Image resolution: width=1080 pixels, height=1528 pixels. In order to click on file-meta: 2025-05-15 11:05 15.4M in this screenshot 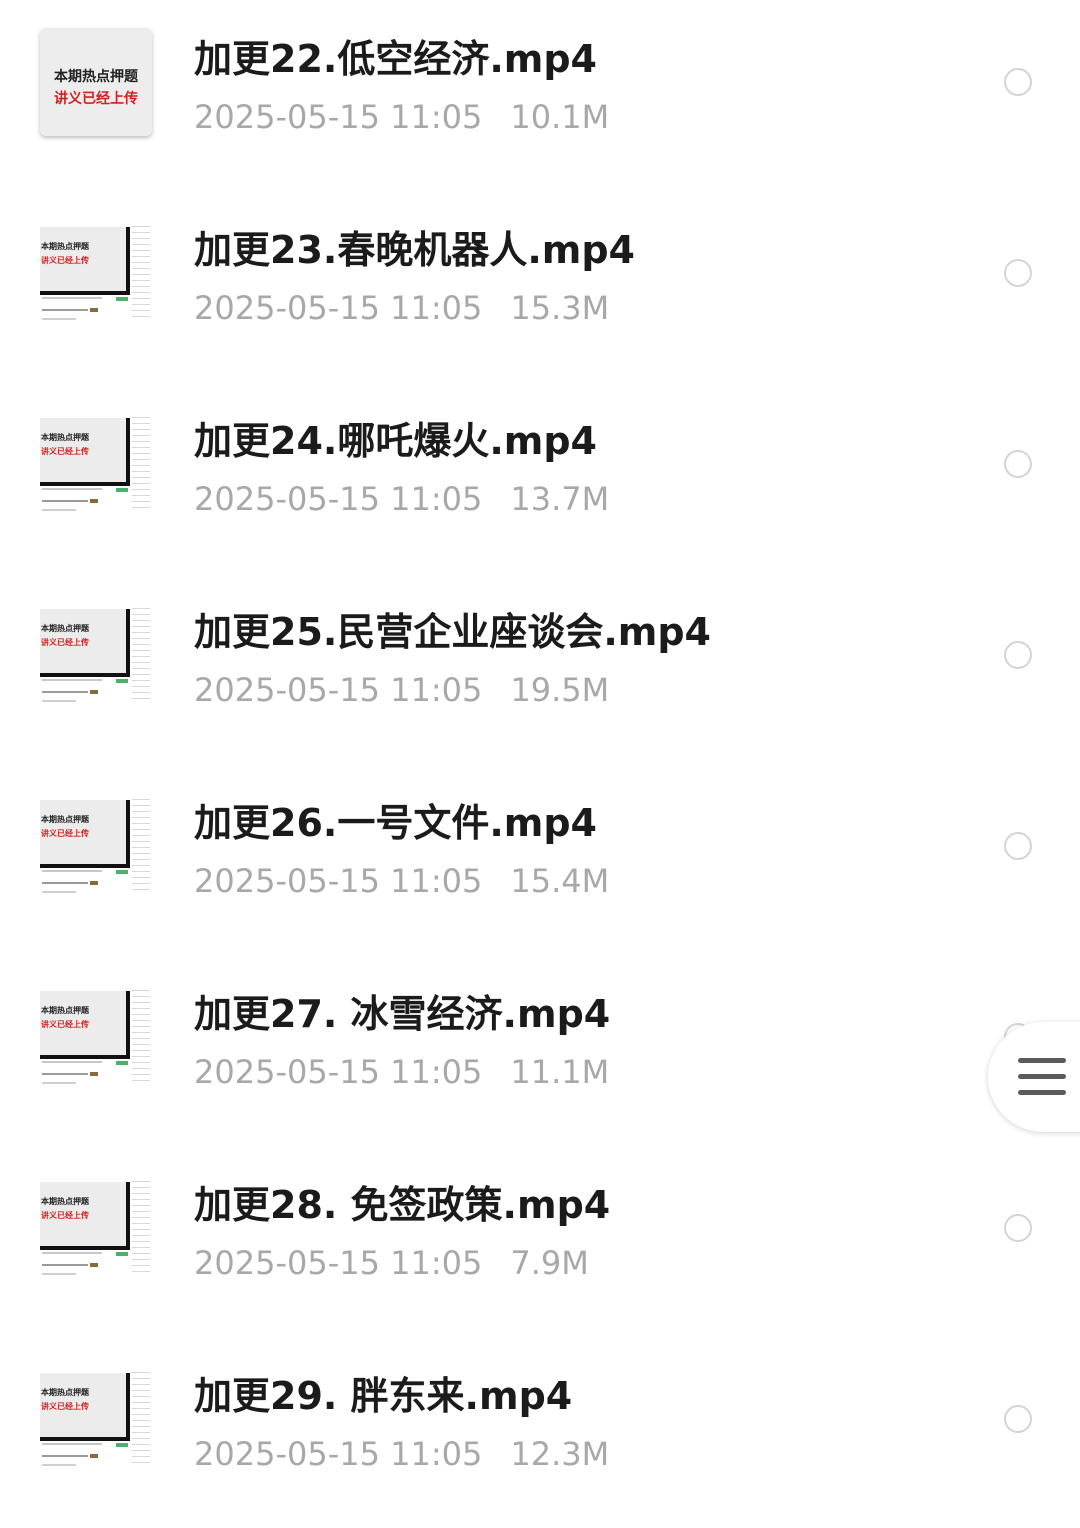, I will do `click(401, 881)`.